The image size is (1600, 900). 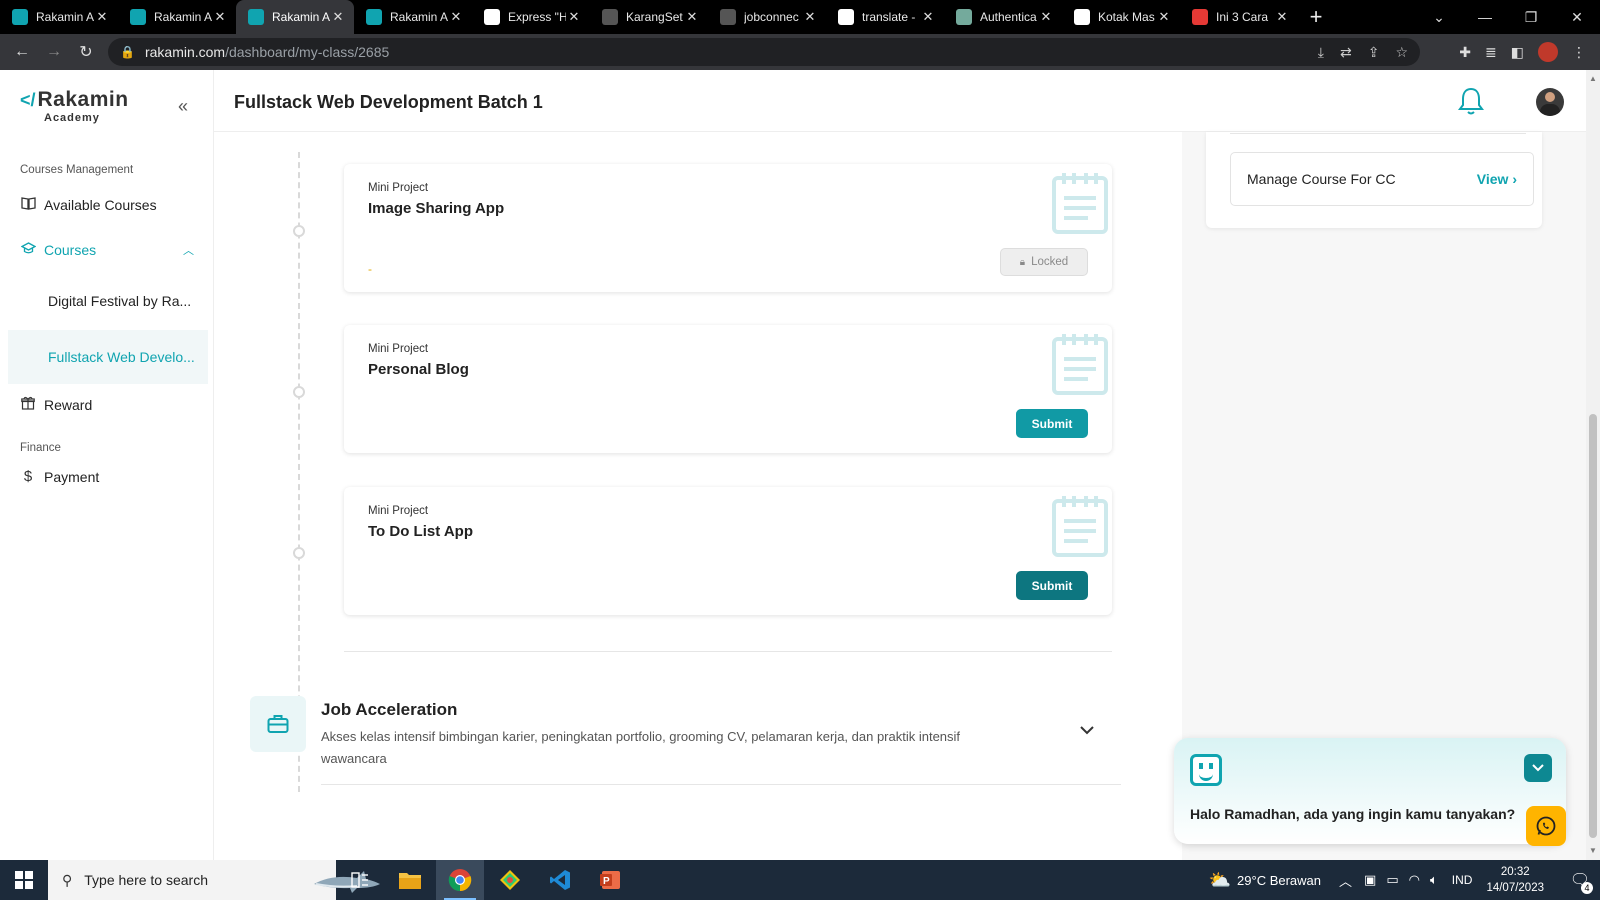 What do you see at coordinates (70, 250) in the screenshot?
I see `sidebar-item-label: Courses` at bounding box center [70, 250].